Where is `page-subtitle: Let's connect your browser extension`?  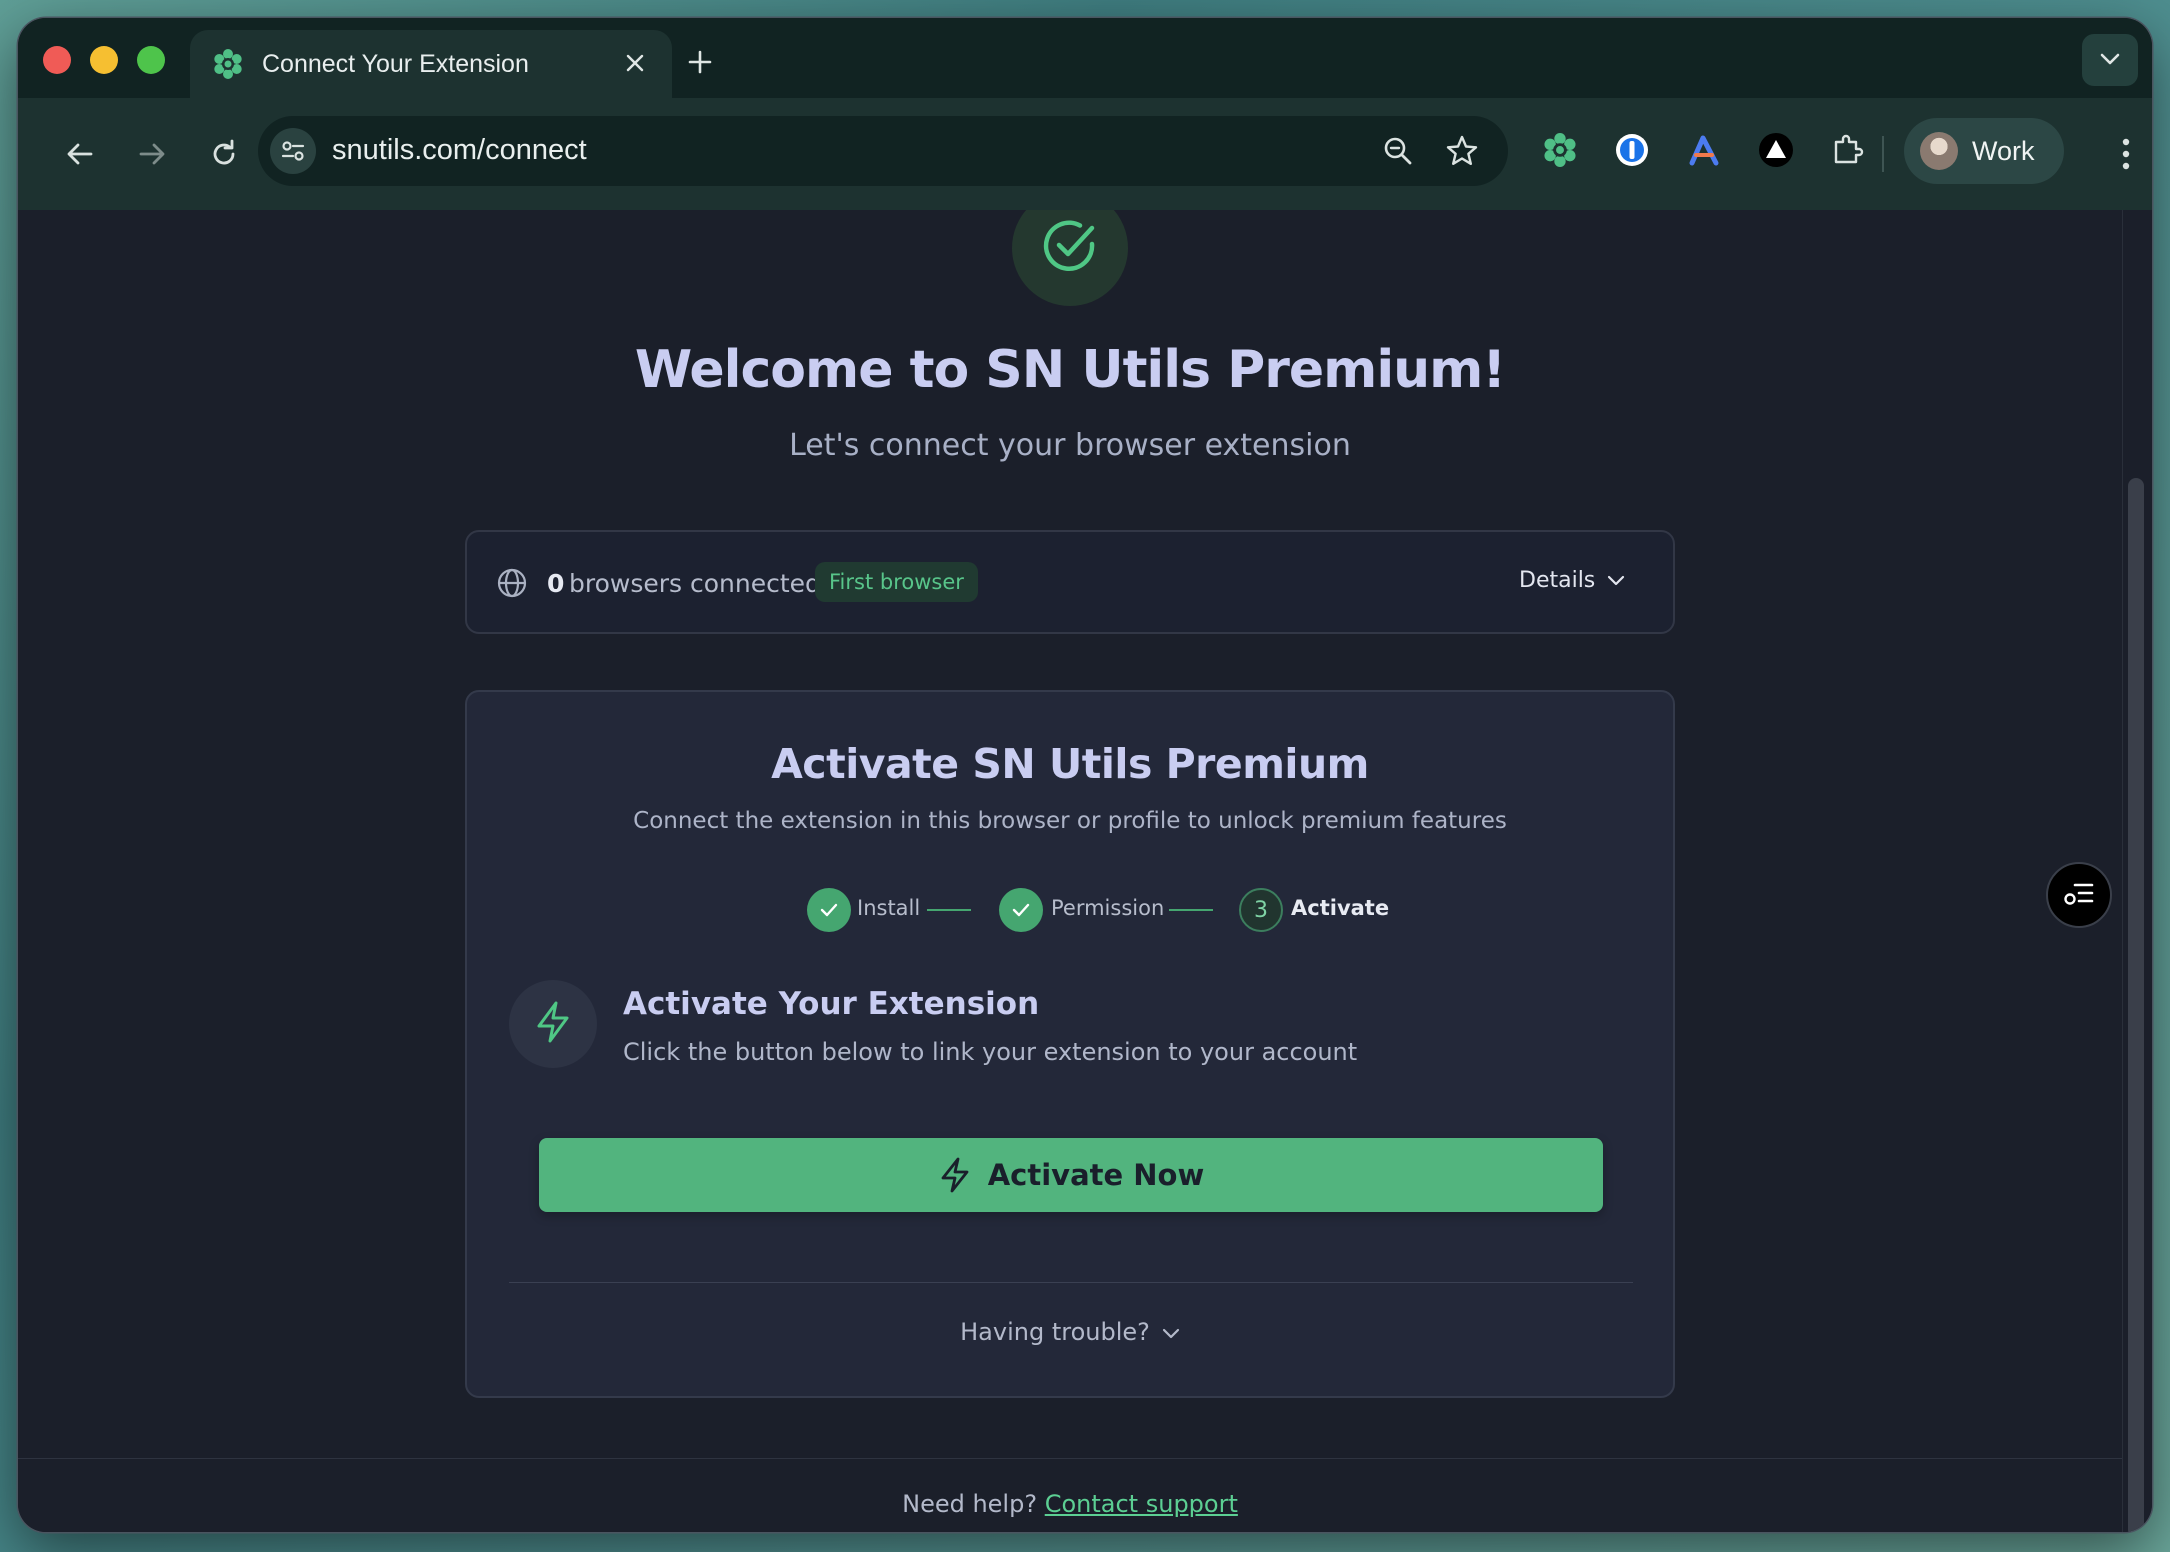
page-subtitle: Let's connect your browser extension is located at coordinates (1070, 445).